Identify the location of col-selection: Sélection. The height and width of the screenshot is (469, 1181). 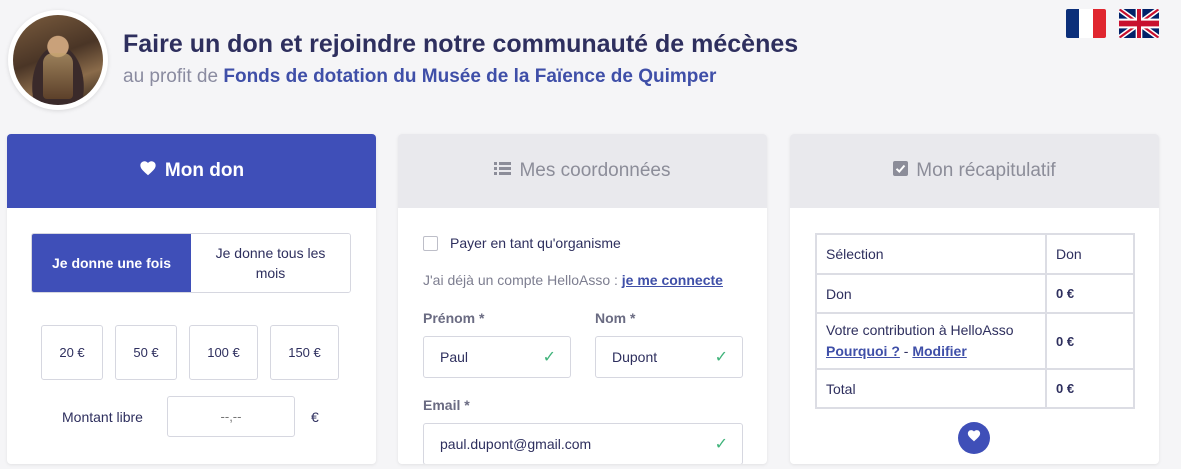
(931, 254).